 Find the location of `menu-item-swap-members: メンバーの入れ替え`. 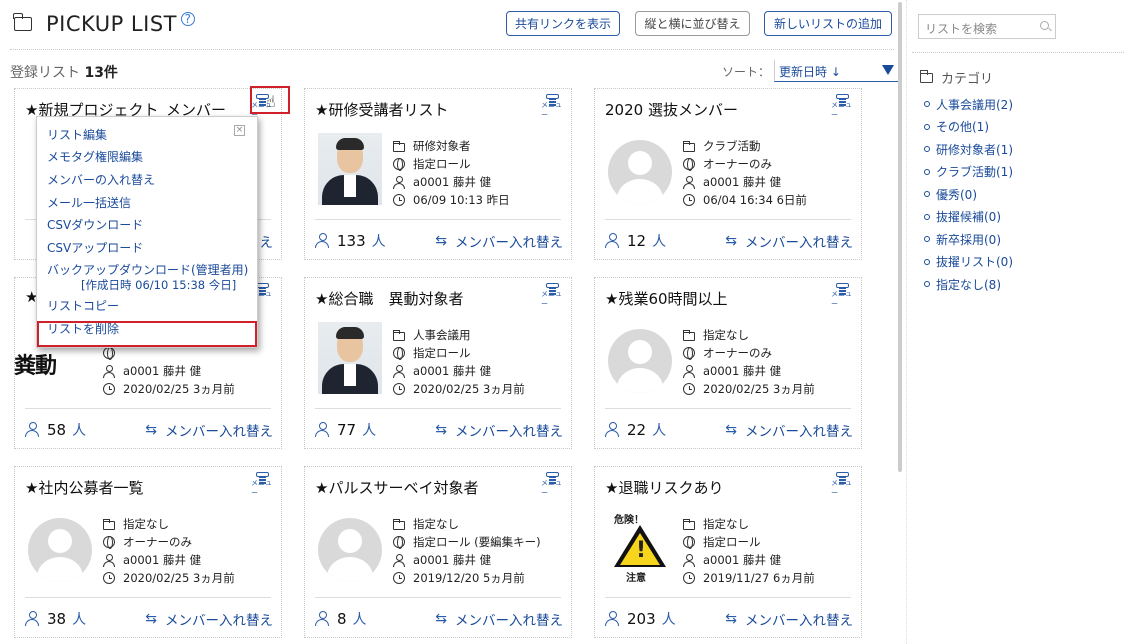

menu-item-swap-members: メンバーの入れ替え is located at coordinates (147, 179).